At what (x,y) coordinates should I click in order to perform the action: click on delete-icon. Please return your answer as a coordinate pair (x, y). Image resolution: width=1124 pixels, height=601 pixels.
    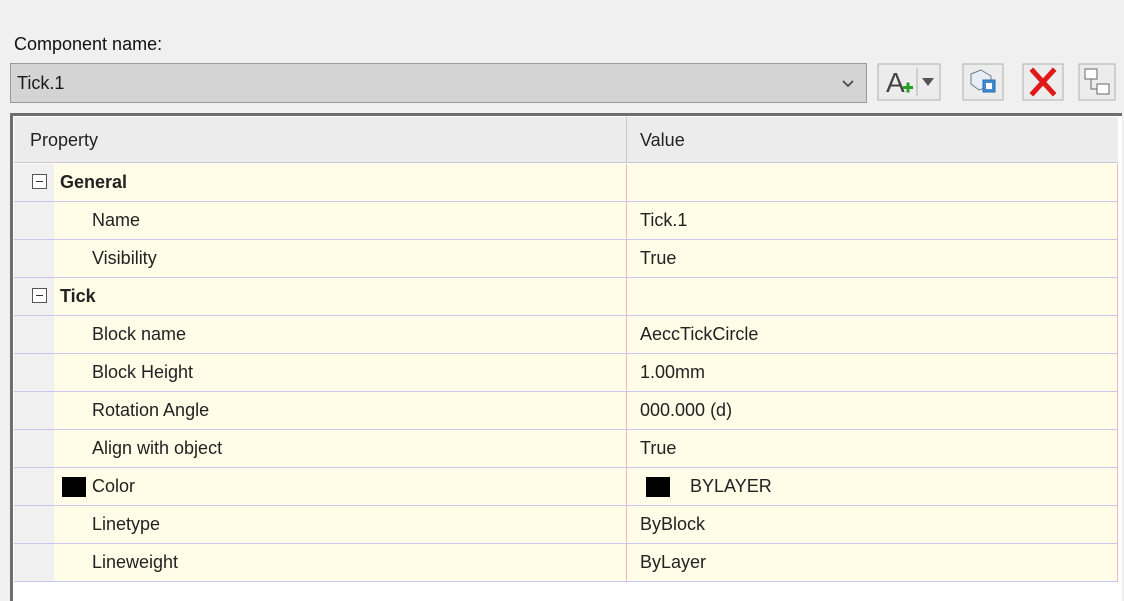
    Looking at the image, I should click on (1043, 82).